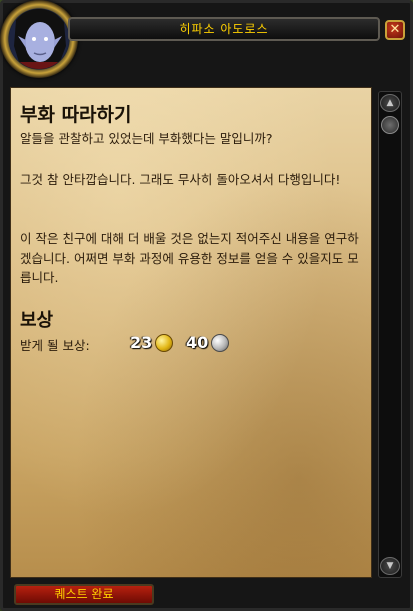 The height and width of the screenshot is (611, 413). I want to click on quest-title: 부화 따라하기, so click(76, 115).